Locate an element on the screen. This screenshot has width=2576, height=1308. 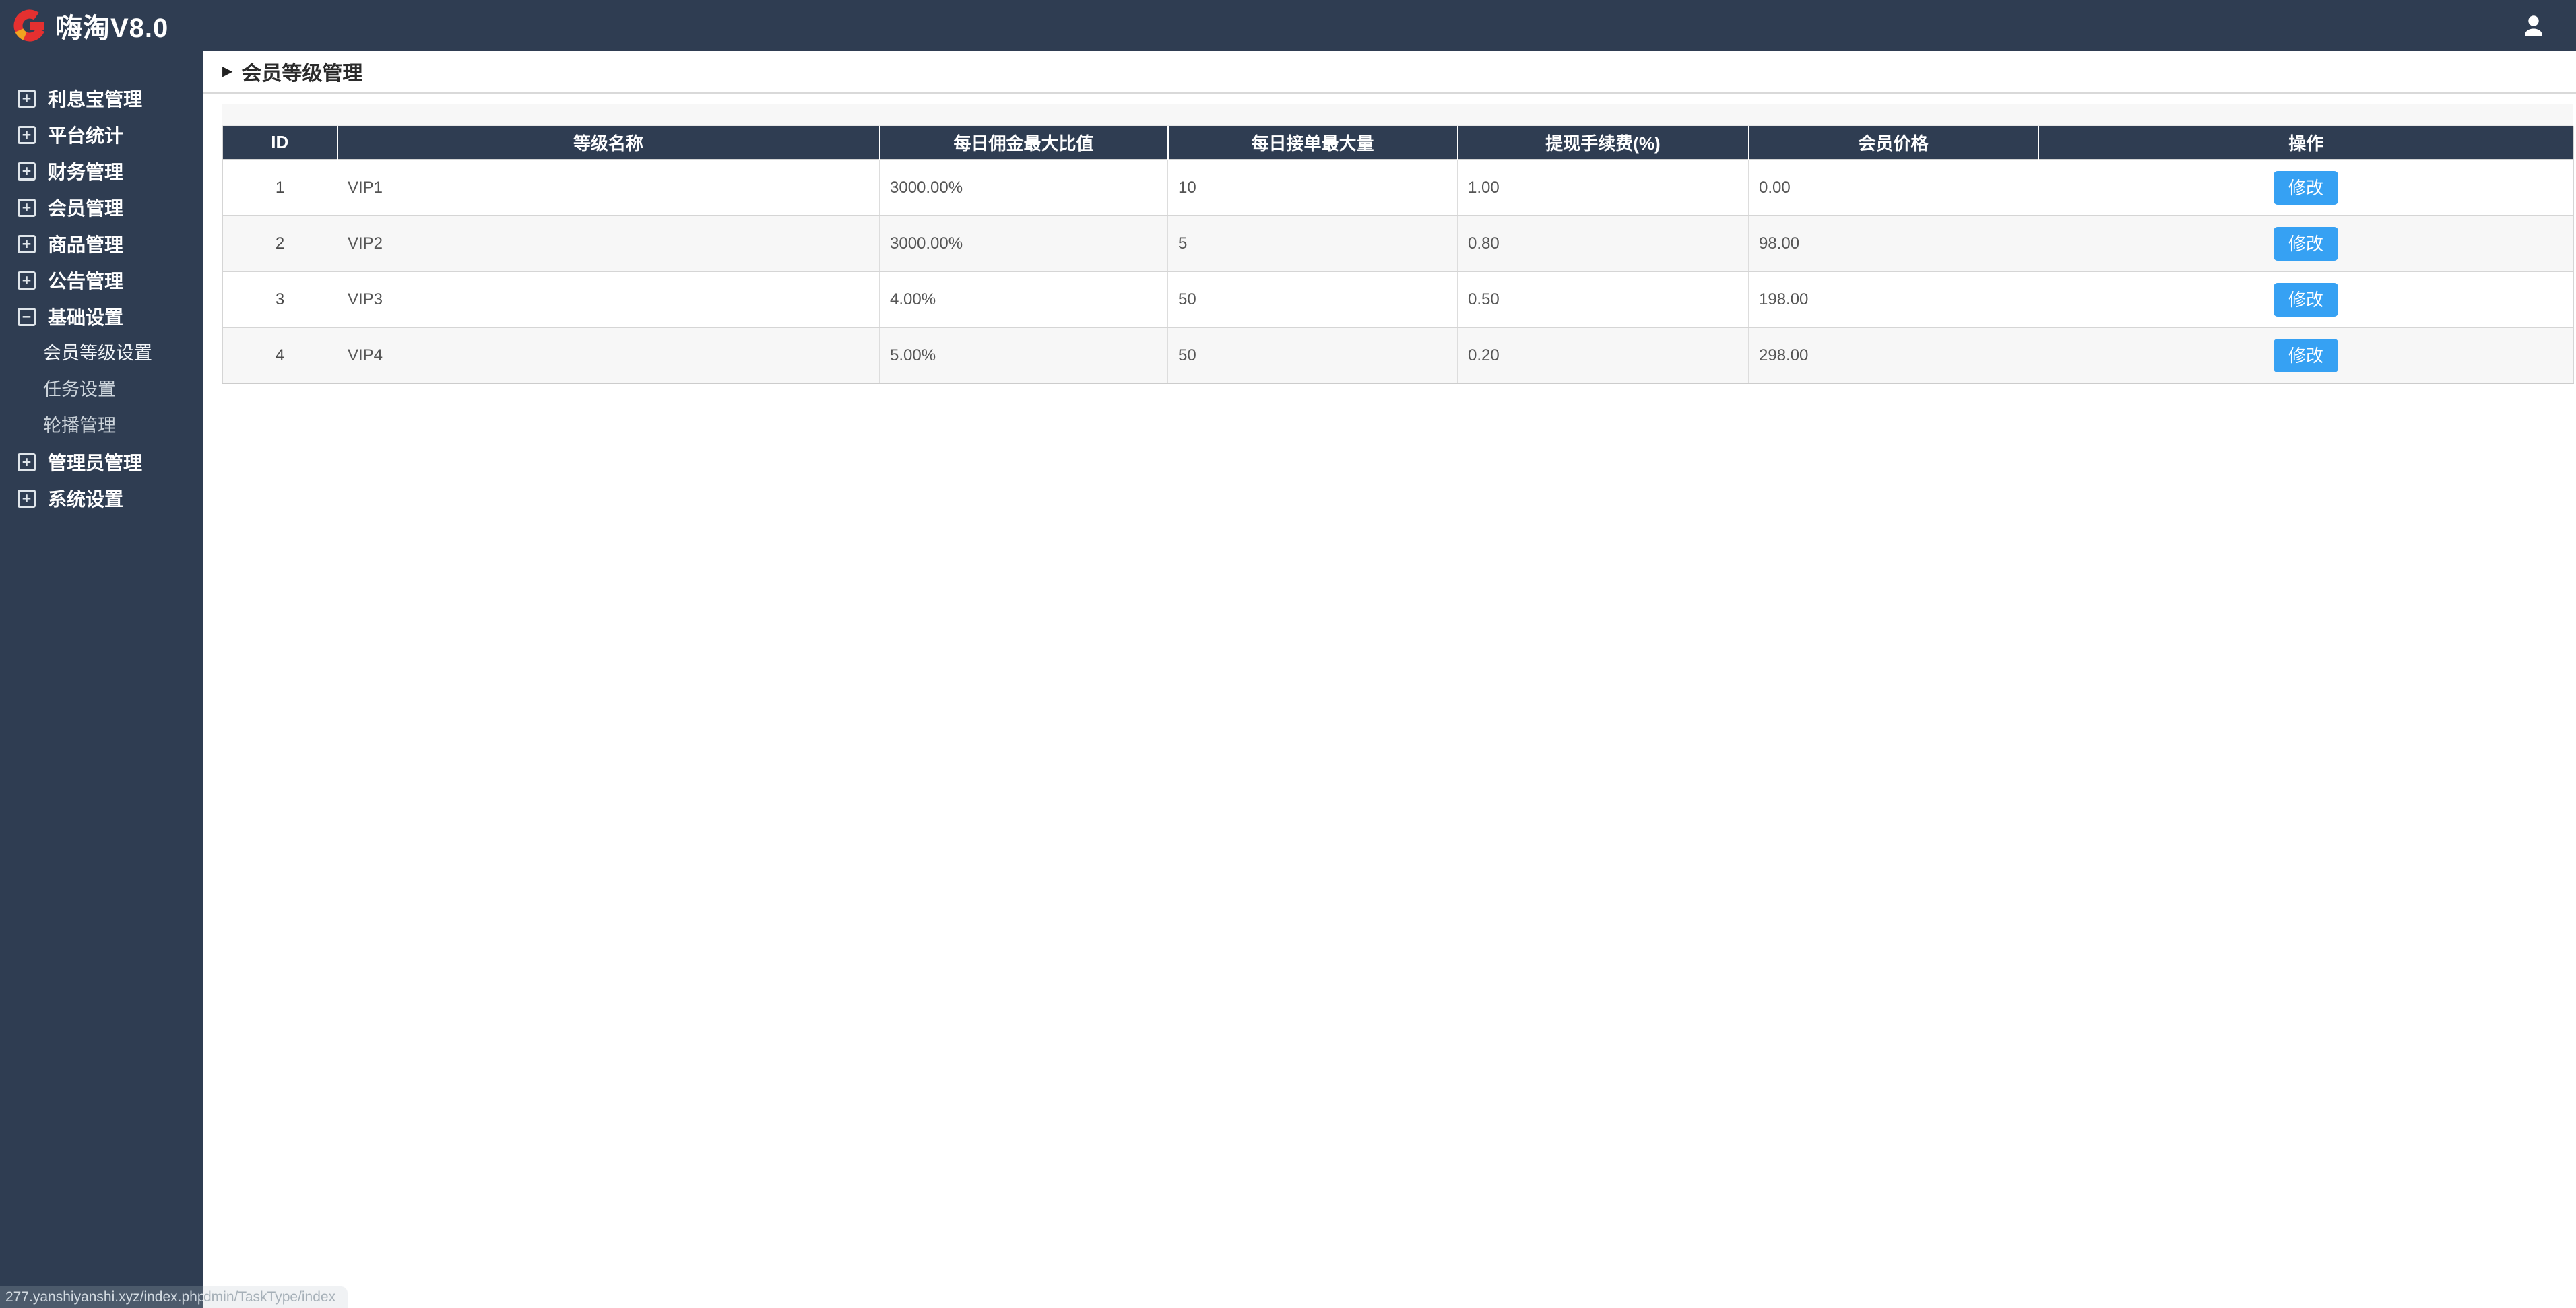
sidebar-item: + 平台统计 is located at coordinates (101, 135).